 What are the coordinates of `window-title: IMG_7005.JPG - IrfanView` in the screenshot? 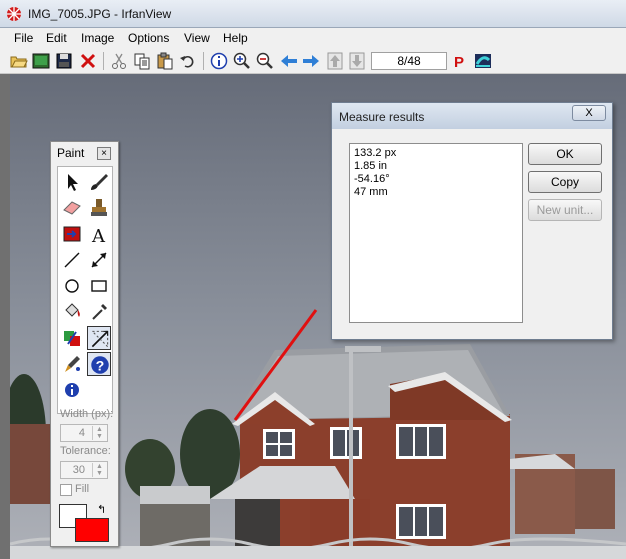 It's located at (100, 14).